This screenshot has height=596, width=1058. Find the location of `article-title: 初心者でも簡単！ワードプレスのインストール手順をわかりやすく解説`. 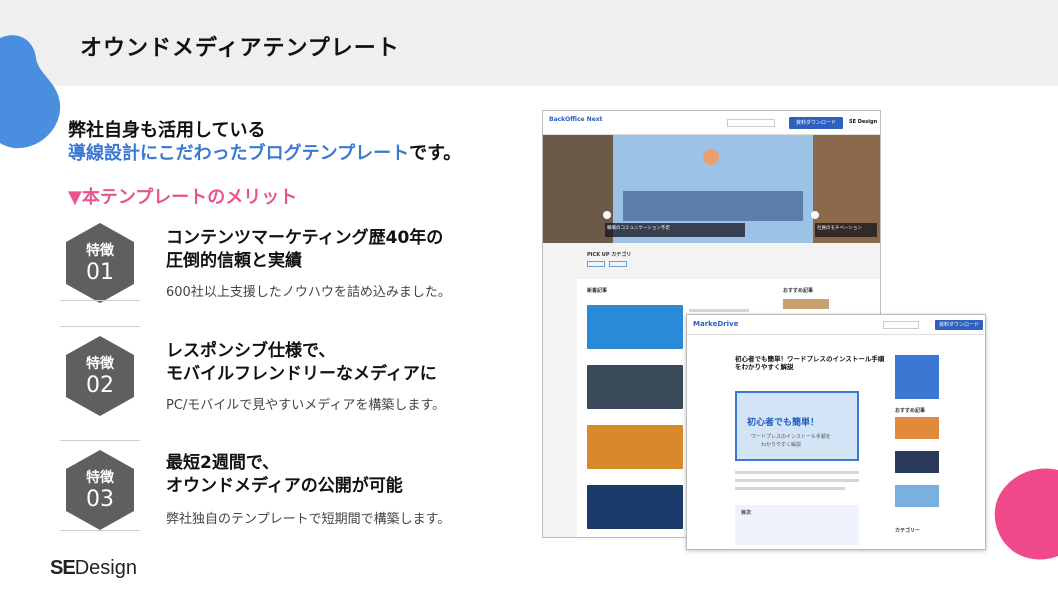

article-title: 初心者でも簡単！ワードプレスのインストール手順をわかりやすく解説 is located at coordinates (810, 363).